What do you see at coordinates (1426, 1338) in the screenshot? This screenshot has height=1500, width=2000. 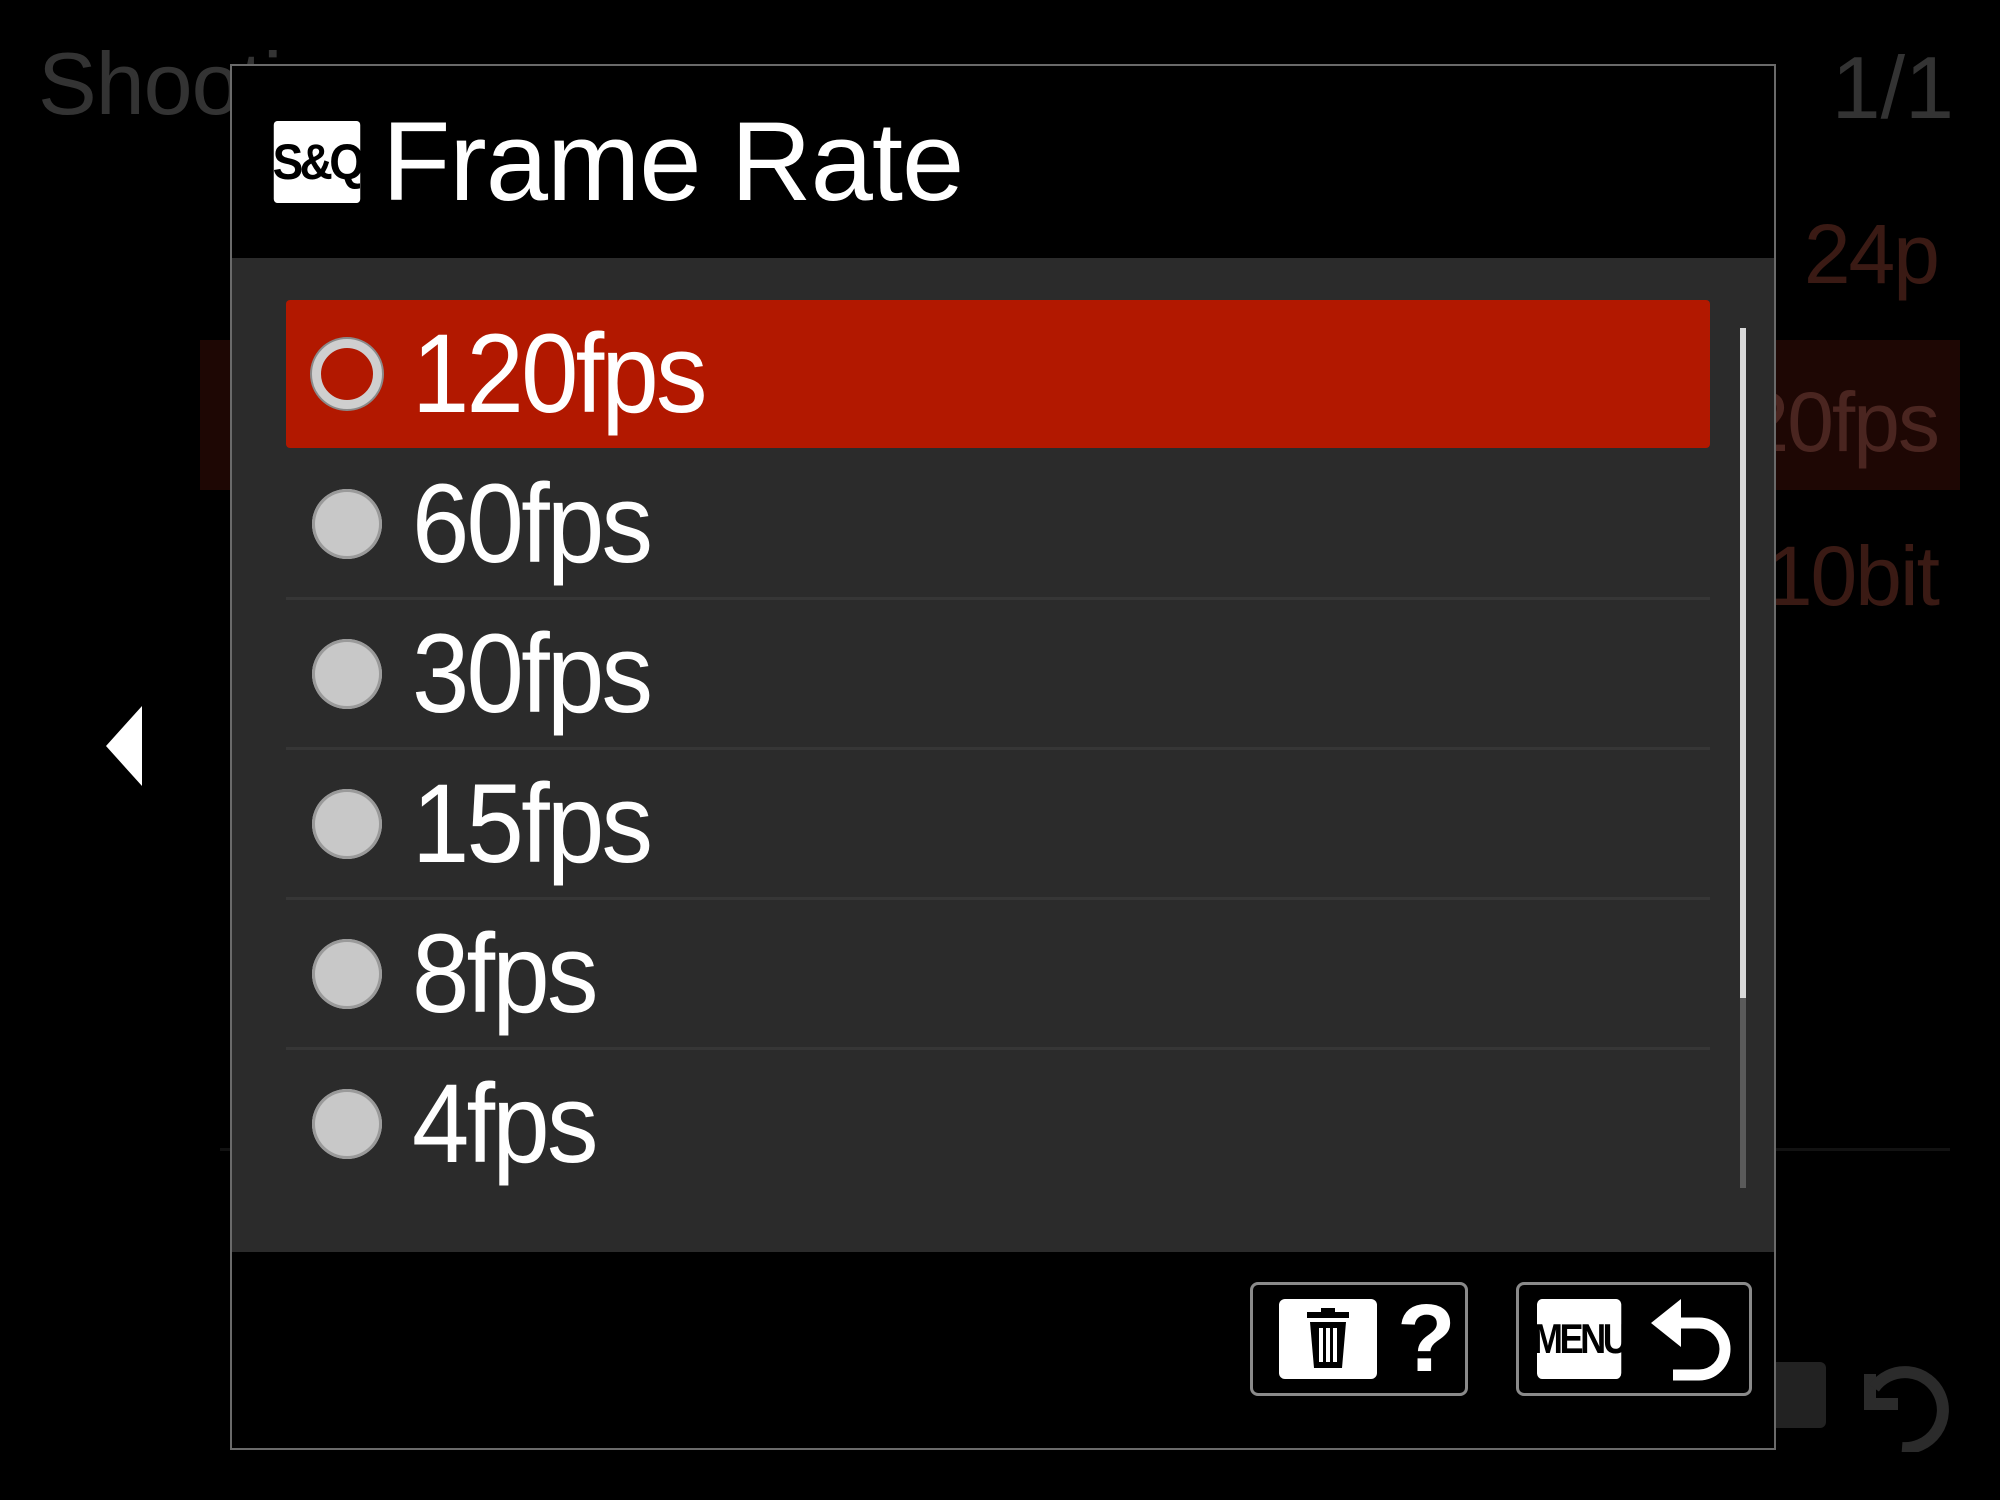 I see `question-icon: ?` at bounding box center [1426, 1338].